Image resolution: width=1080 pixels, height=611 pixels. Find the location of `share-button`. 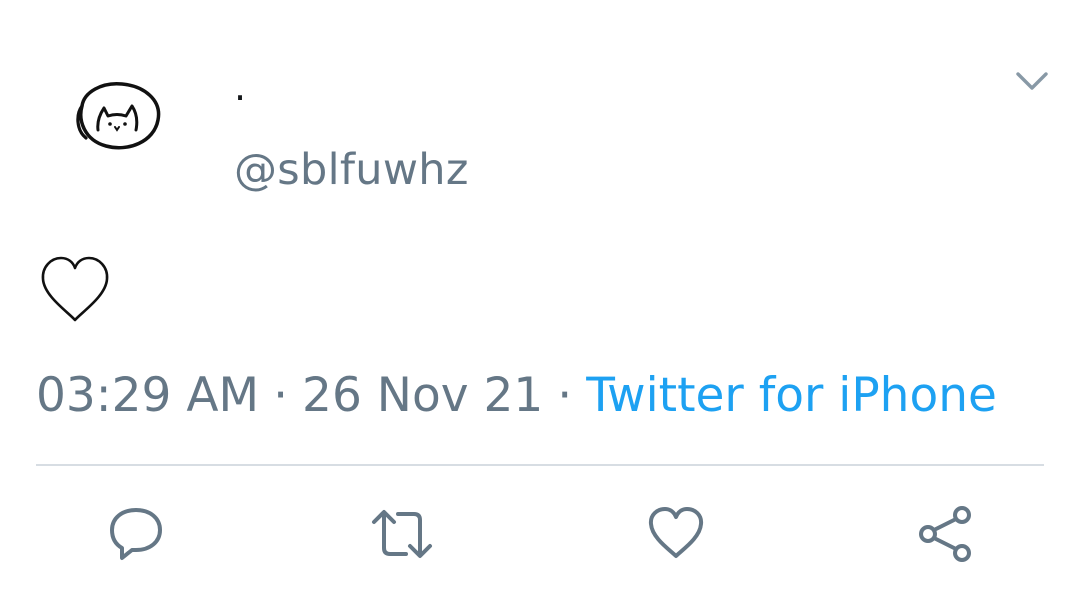

share-button is located at coordinates (946, 534).